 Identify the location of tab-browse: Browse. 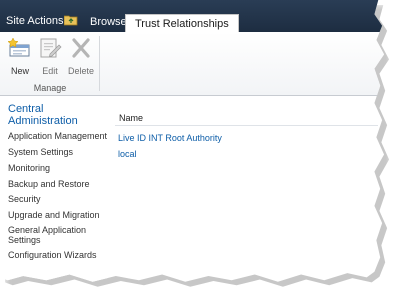
(108, 22).